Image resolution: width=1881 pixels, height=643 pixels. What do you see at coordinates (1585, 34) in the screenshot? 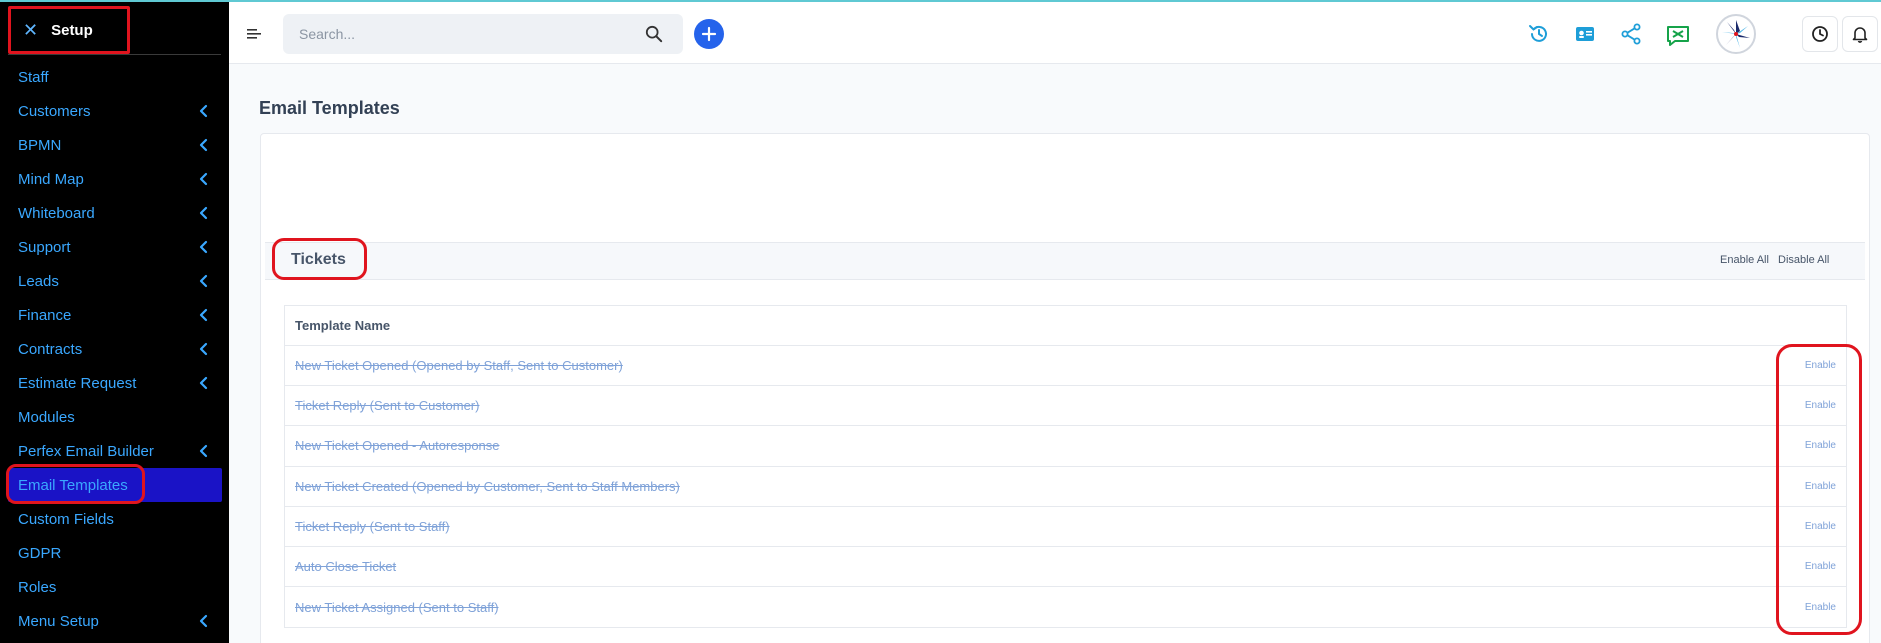
I see `contact-card-icon` at bounding box center [1585, 34].